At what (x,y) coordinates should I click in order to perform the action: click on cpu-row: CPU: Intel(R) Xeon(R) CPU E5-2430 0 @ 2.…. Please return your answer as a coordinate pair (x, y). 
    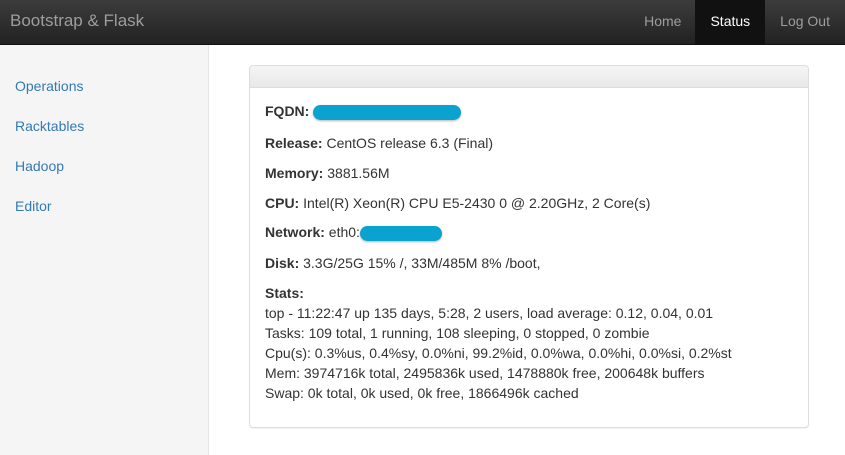
    Looking at the image, I should click on (457, 203).